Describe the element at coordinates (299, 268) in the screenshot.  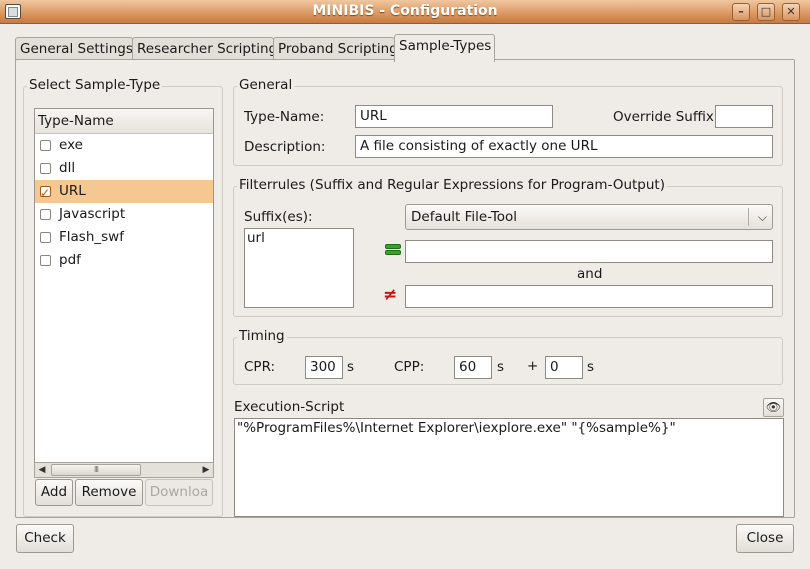
I see `suffixes-textarea: url` at that location.